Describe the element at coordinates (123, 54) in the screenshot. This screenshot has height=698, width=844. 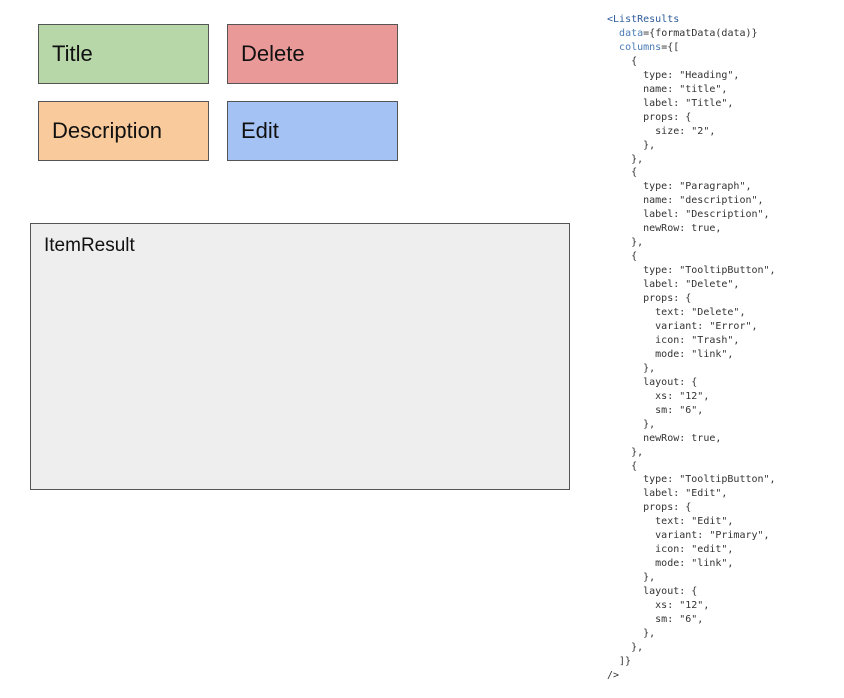
I see `title-box: Title` at that location.